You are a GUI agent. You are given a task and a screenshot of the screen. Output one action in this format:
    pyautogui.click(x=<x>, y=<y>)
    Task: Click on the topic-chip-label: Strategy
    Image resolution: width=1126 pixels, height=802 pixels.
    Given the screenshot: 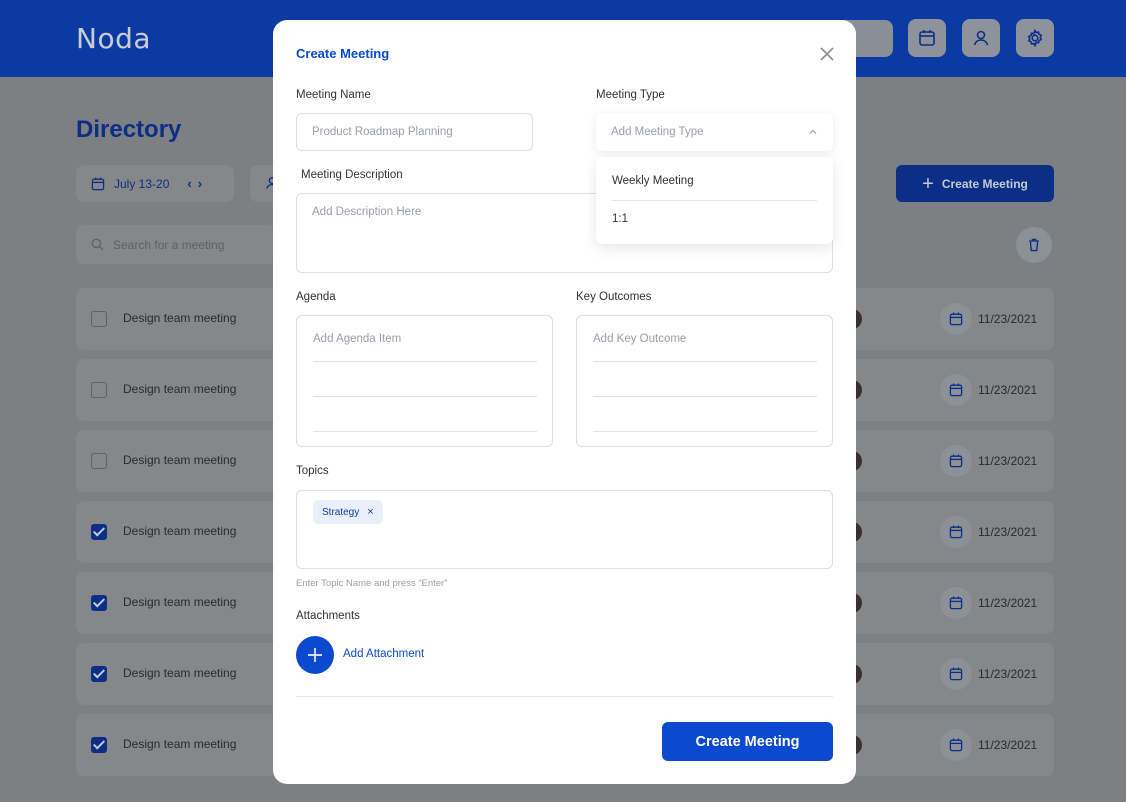 What is the action you would take?
    pyautogui.click(x=341, y=512)
    